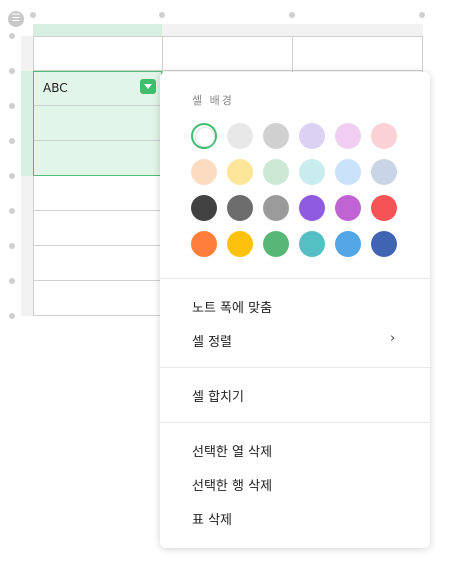 This screenshot has width=454, height=562. Describe the element at coordinates (97, 30) in the screenshot. I see `column-selection-highlight` at that location.